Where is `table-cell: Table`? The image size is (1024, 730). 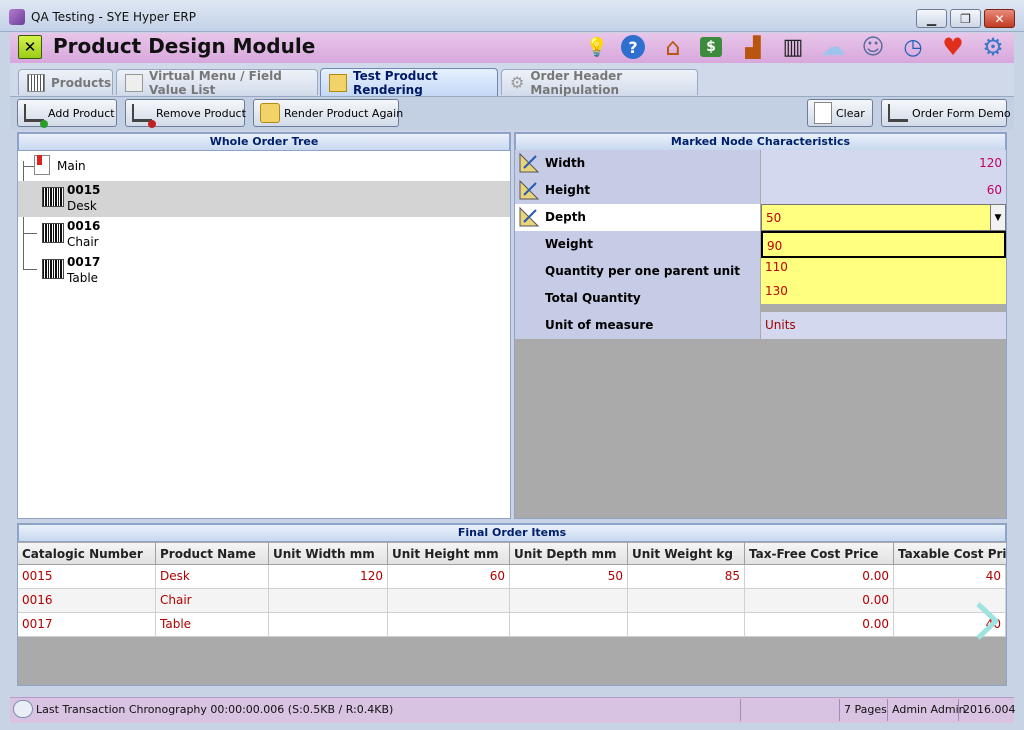 table-cell: Table is located at coordinates (212, 625).